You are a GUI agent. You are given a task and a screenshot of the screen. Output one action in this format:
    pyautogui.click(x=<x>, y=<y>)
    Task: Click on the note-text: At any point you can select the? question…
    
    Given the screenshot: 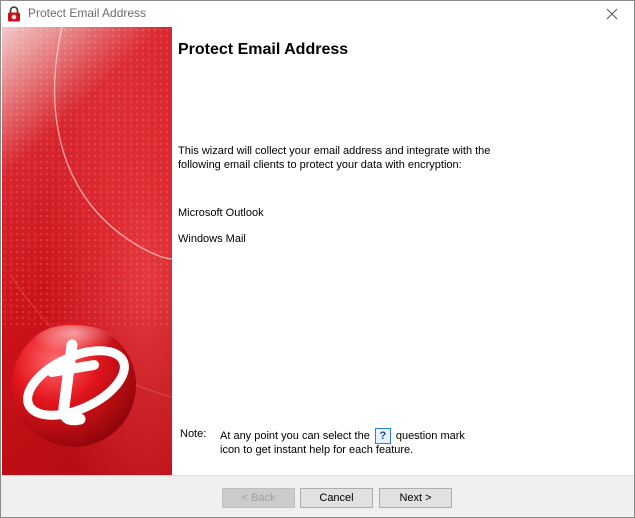 What is the action you would take?
    pyautogui.click(x=350, y=442)
    